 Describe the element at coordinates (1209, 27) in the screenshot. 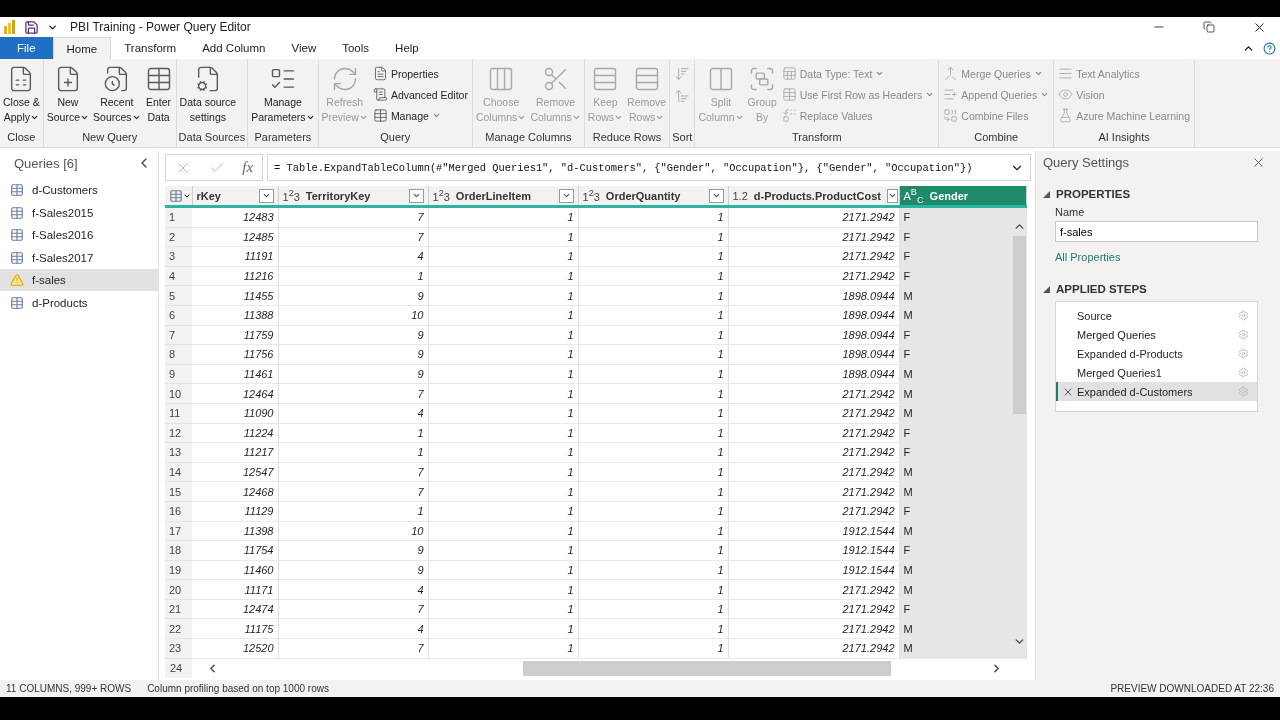

I see `restore-icon` at that location.